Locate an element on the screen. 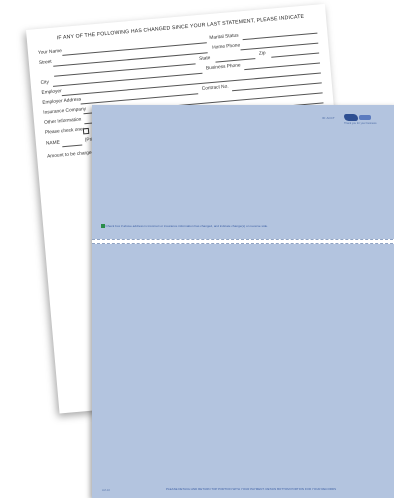 The height and width of the screenshot is (498, 394). logo-mark-icon is located at coordinates (365, 117).